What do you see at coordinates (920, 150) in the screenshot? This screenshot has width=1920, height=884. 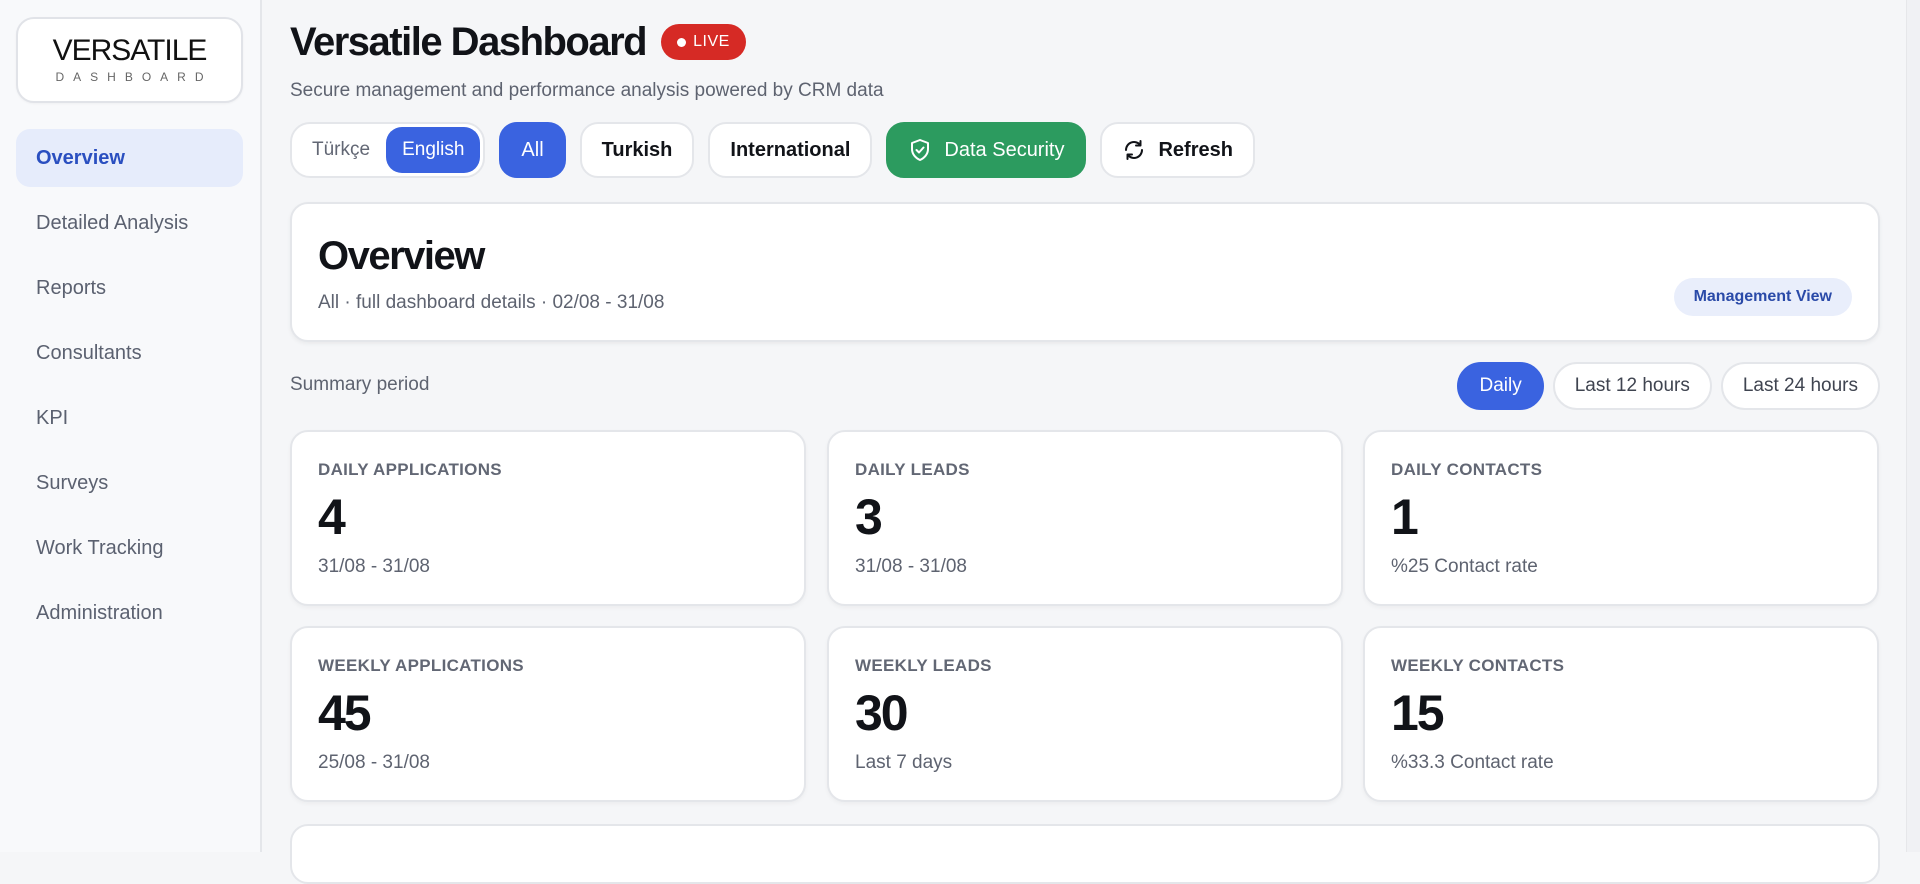 I see `shield-check-icon` at bounding box center [920, 150].